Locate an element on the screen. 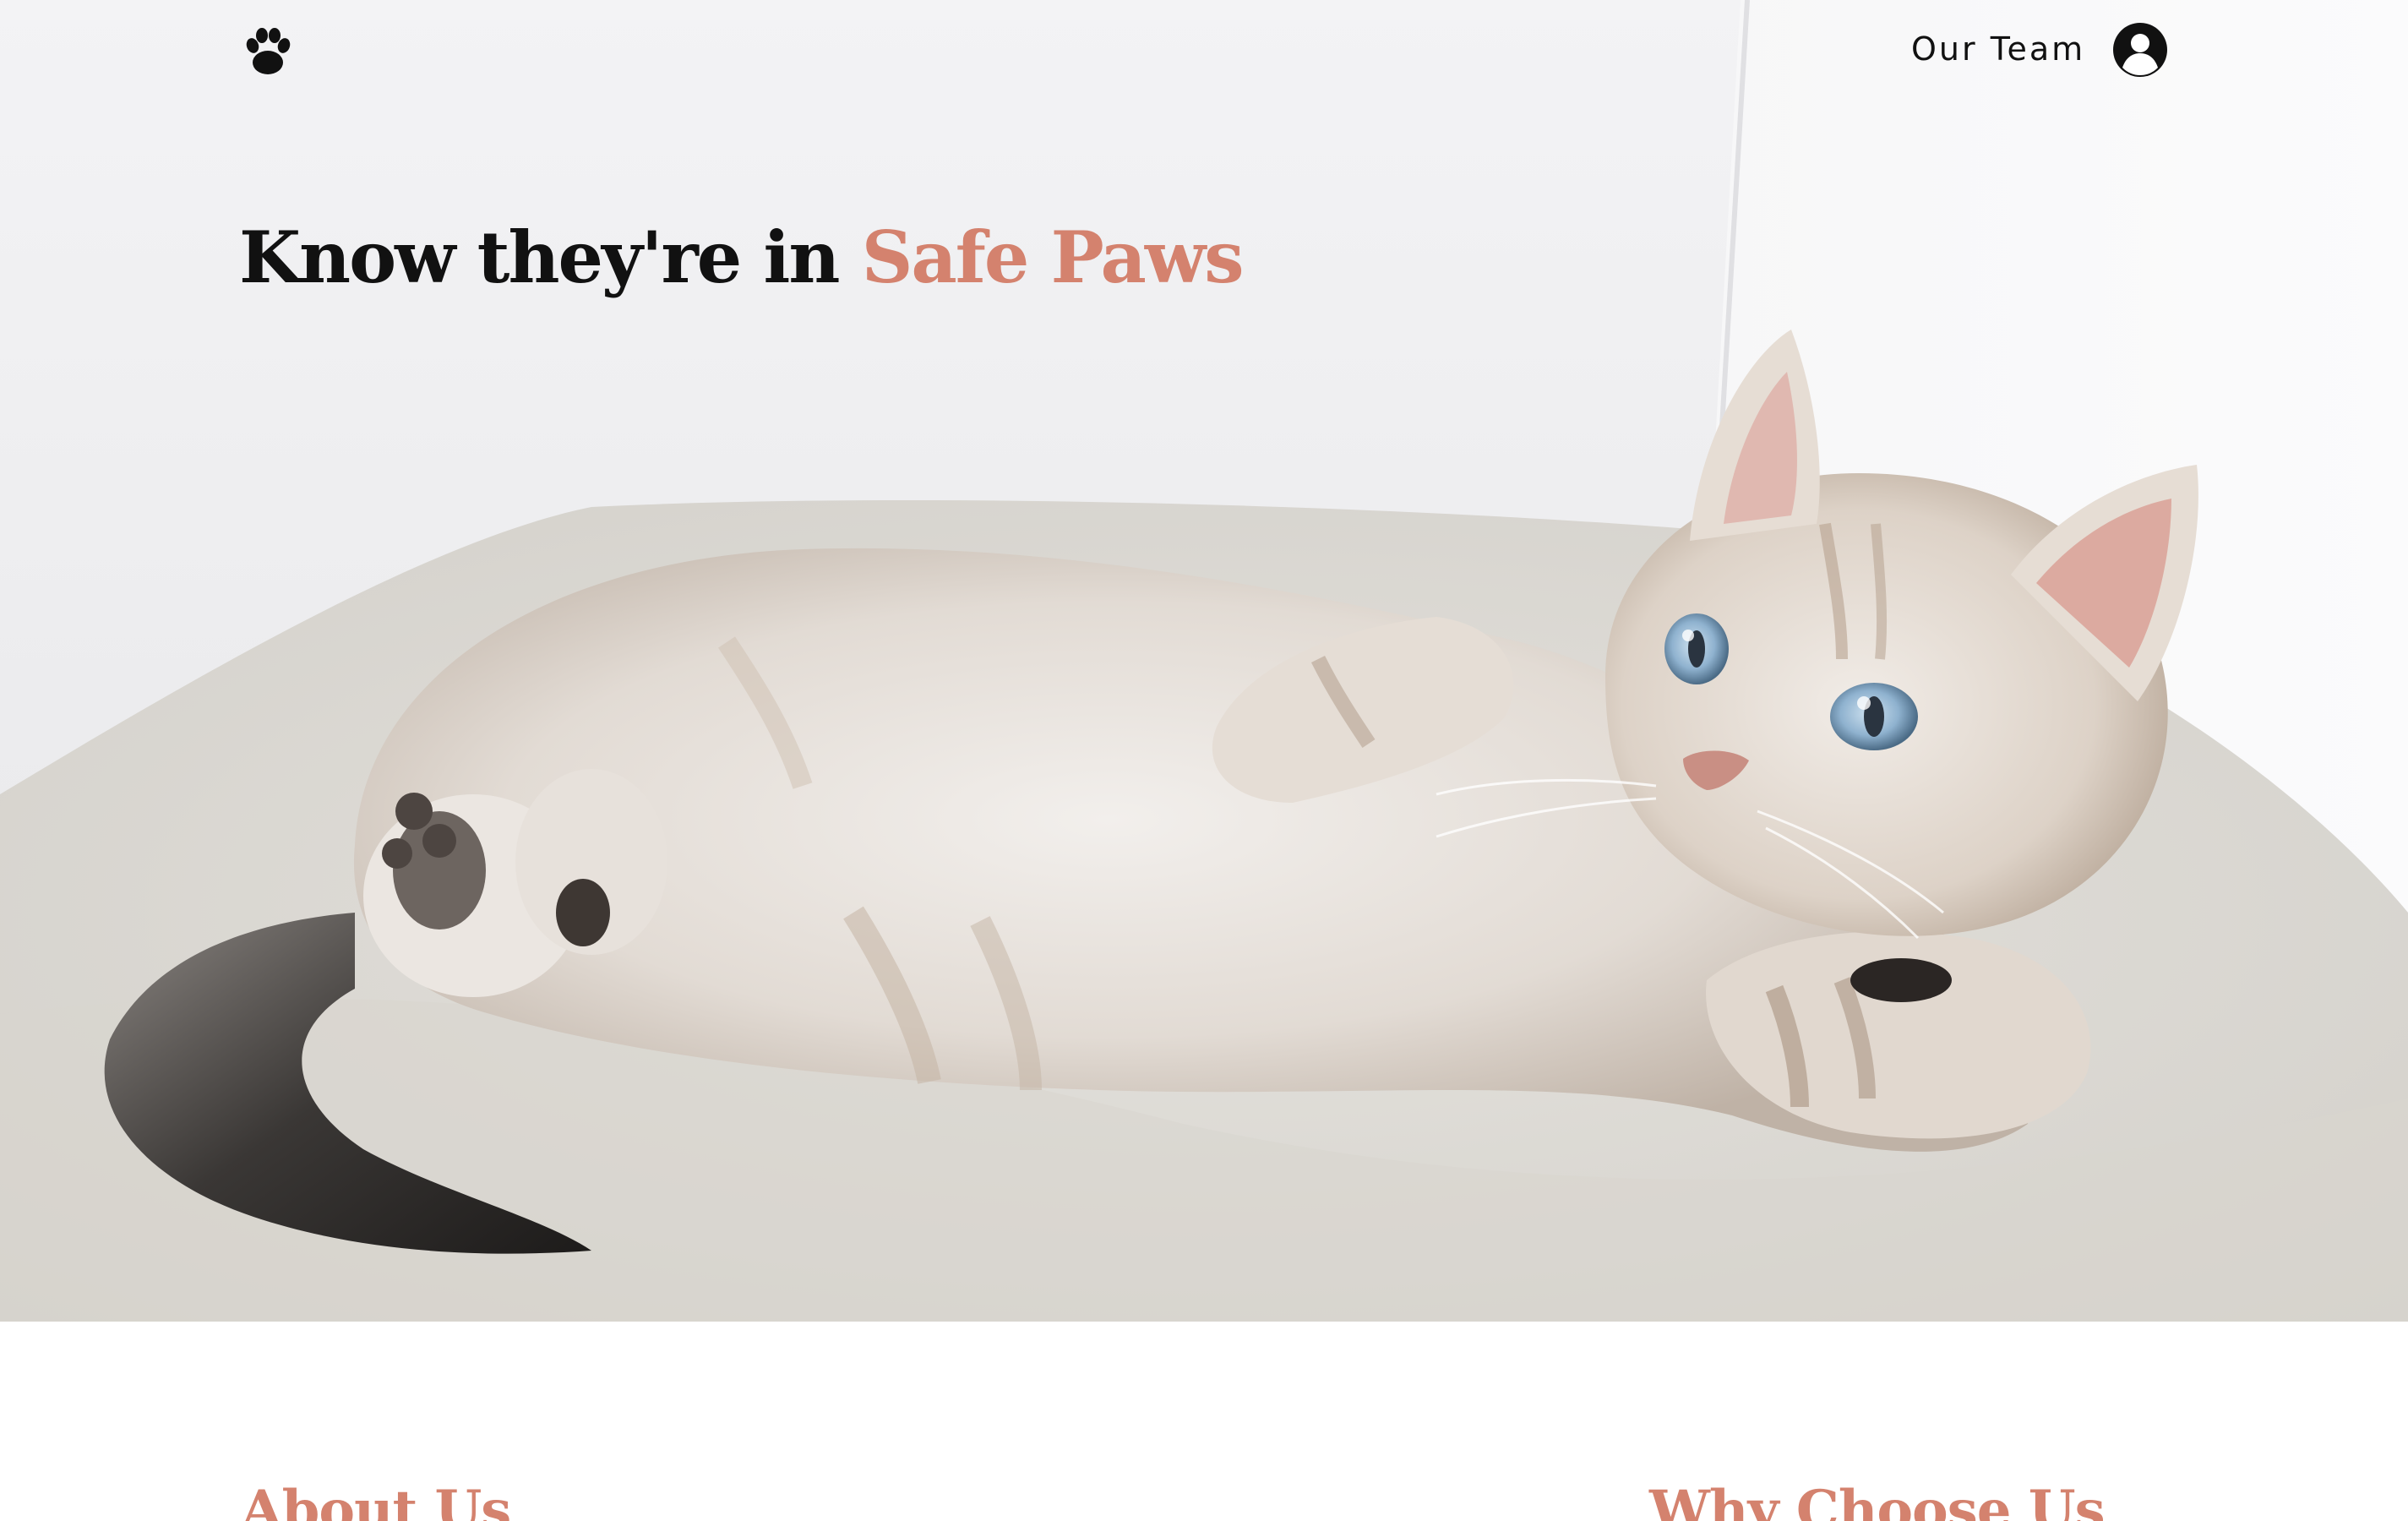 This screenshot has width=2408, height=1521. hero-headline: Know they're in Safe Paws is located at coordinates (742, 257).